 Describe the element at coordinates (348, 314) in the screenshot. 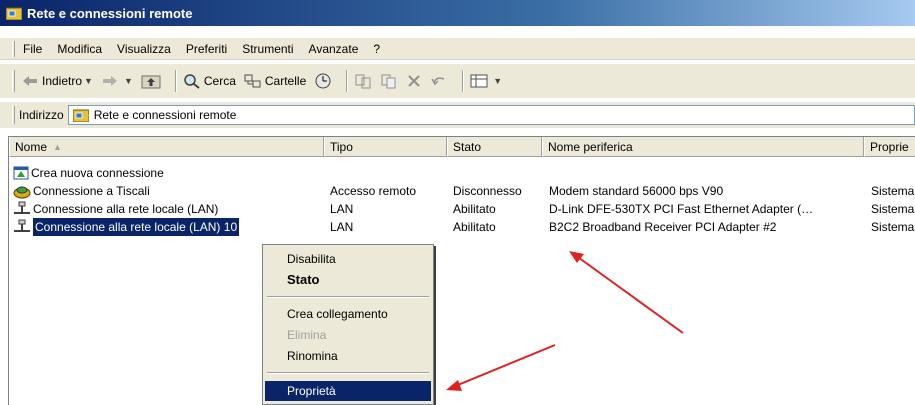

I see `menu-item-create-shortcut: Crea collegamento` at that location.